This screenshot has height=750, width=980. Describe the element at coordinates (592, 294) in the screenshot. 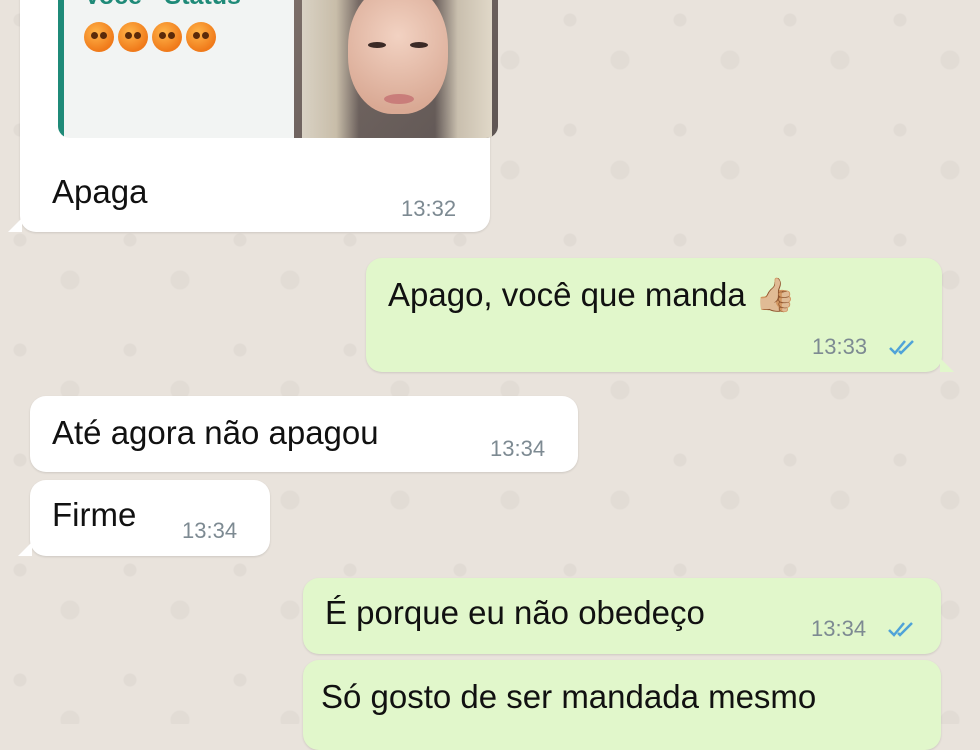

I see `message-text: Apago, você que manda 👍🏼` at that location.